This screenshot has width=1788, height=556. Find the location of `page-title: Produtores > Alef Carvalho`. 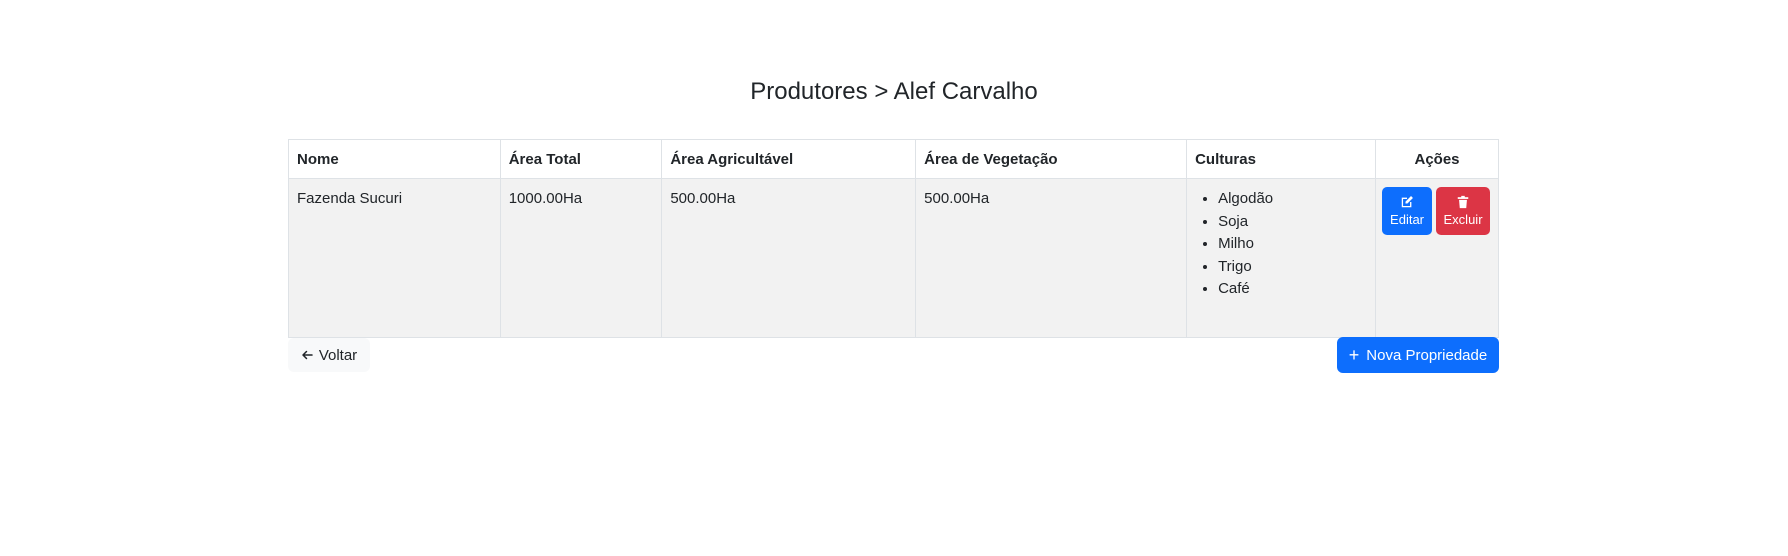

page-title: Produtores > Alef Carvalho is located at coordinates (894, 92).